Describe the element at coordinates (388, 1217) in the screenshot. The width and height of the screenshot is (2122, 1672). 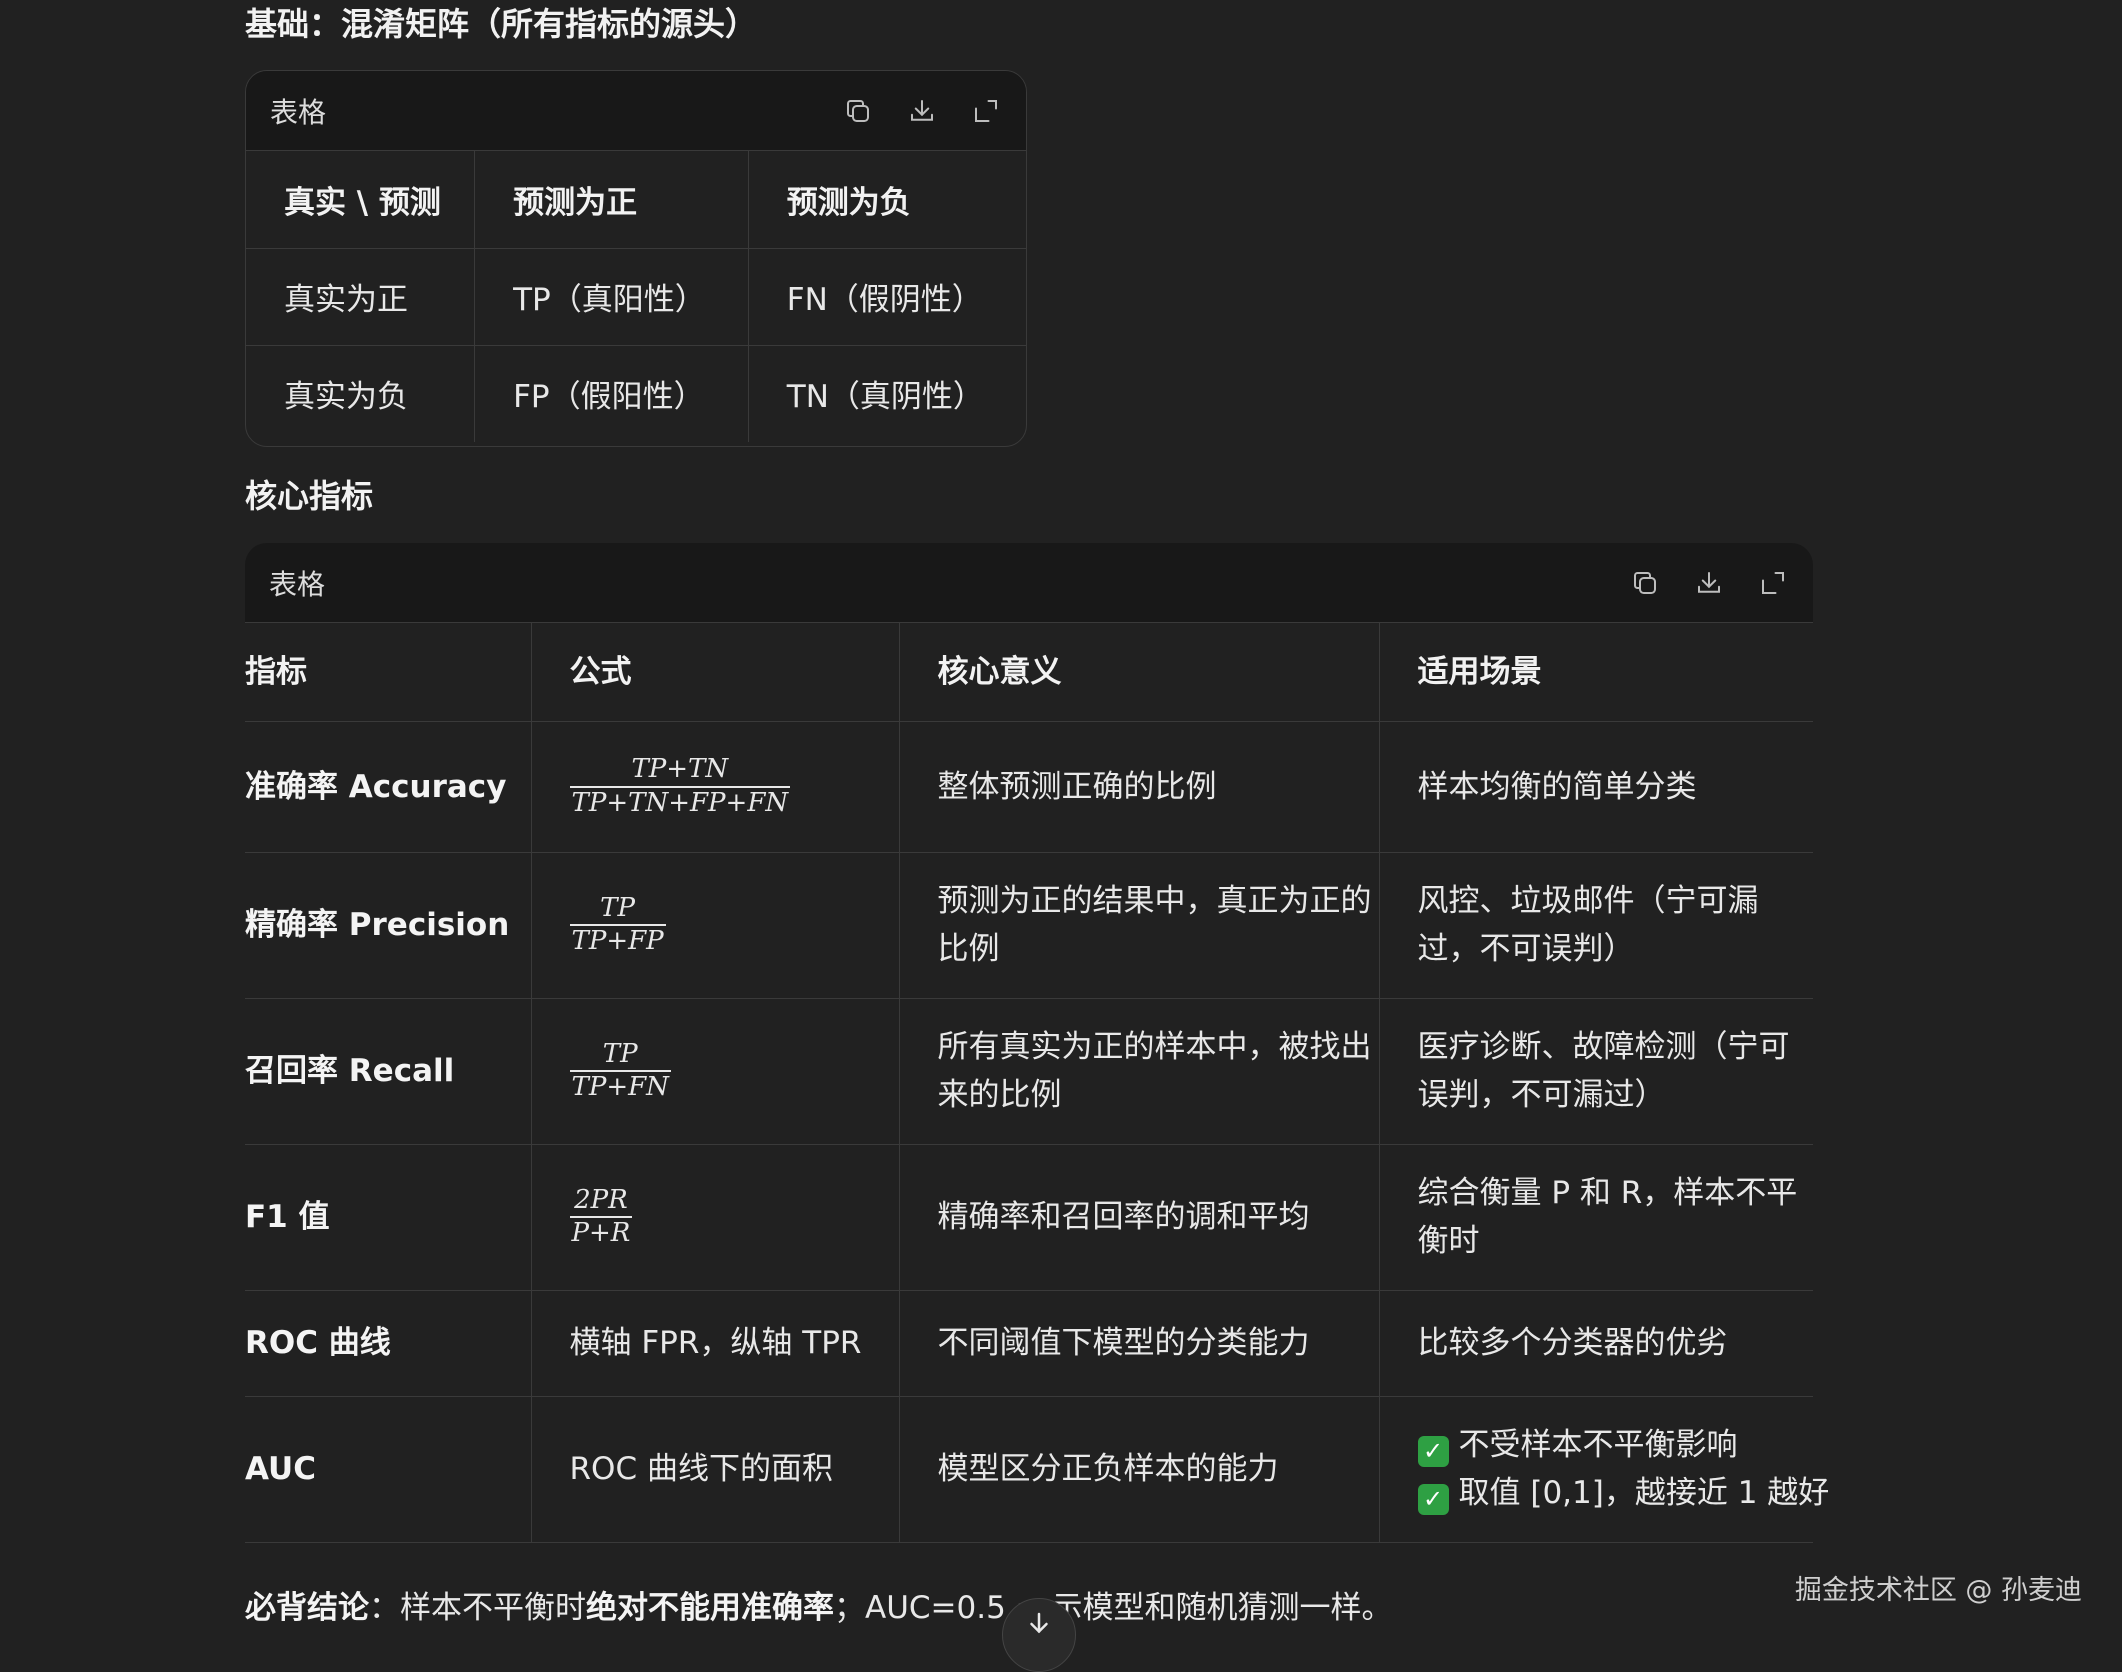
I see `metric-name: F1 值` at that location.